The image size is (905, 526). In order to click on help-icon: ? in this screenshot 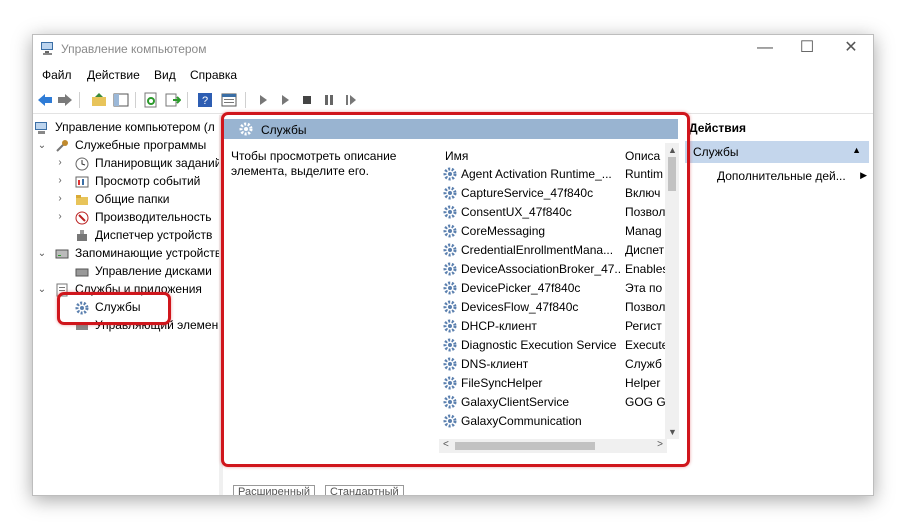, I will do `click(205, 100)`.